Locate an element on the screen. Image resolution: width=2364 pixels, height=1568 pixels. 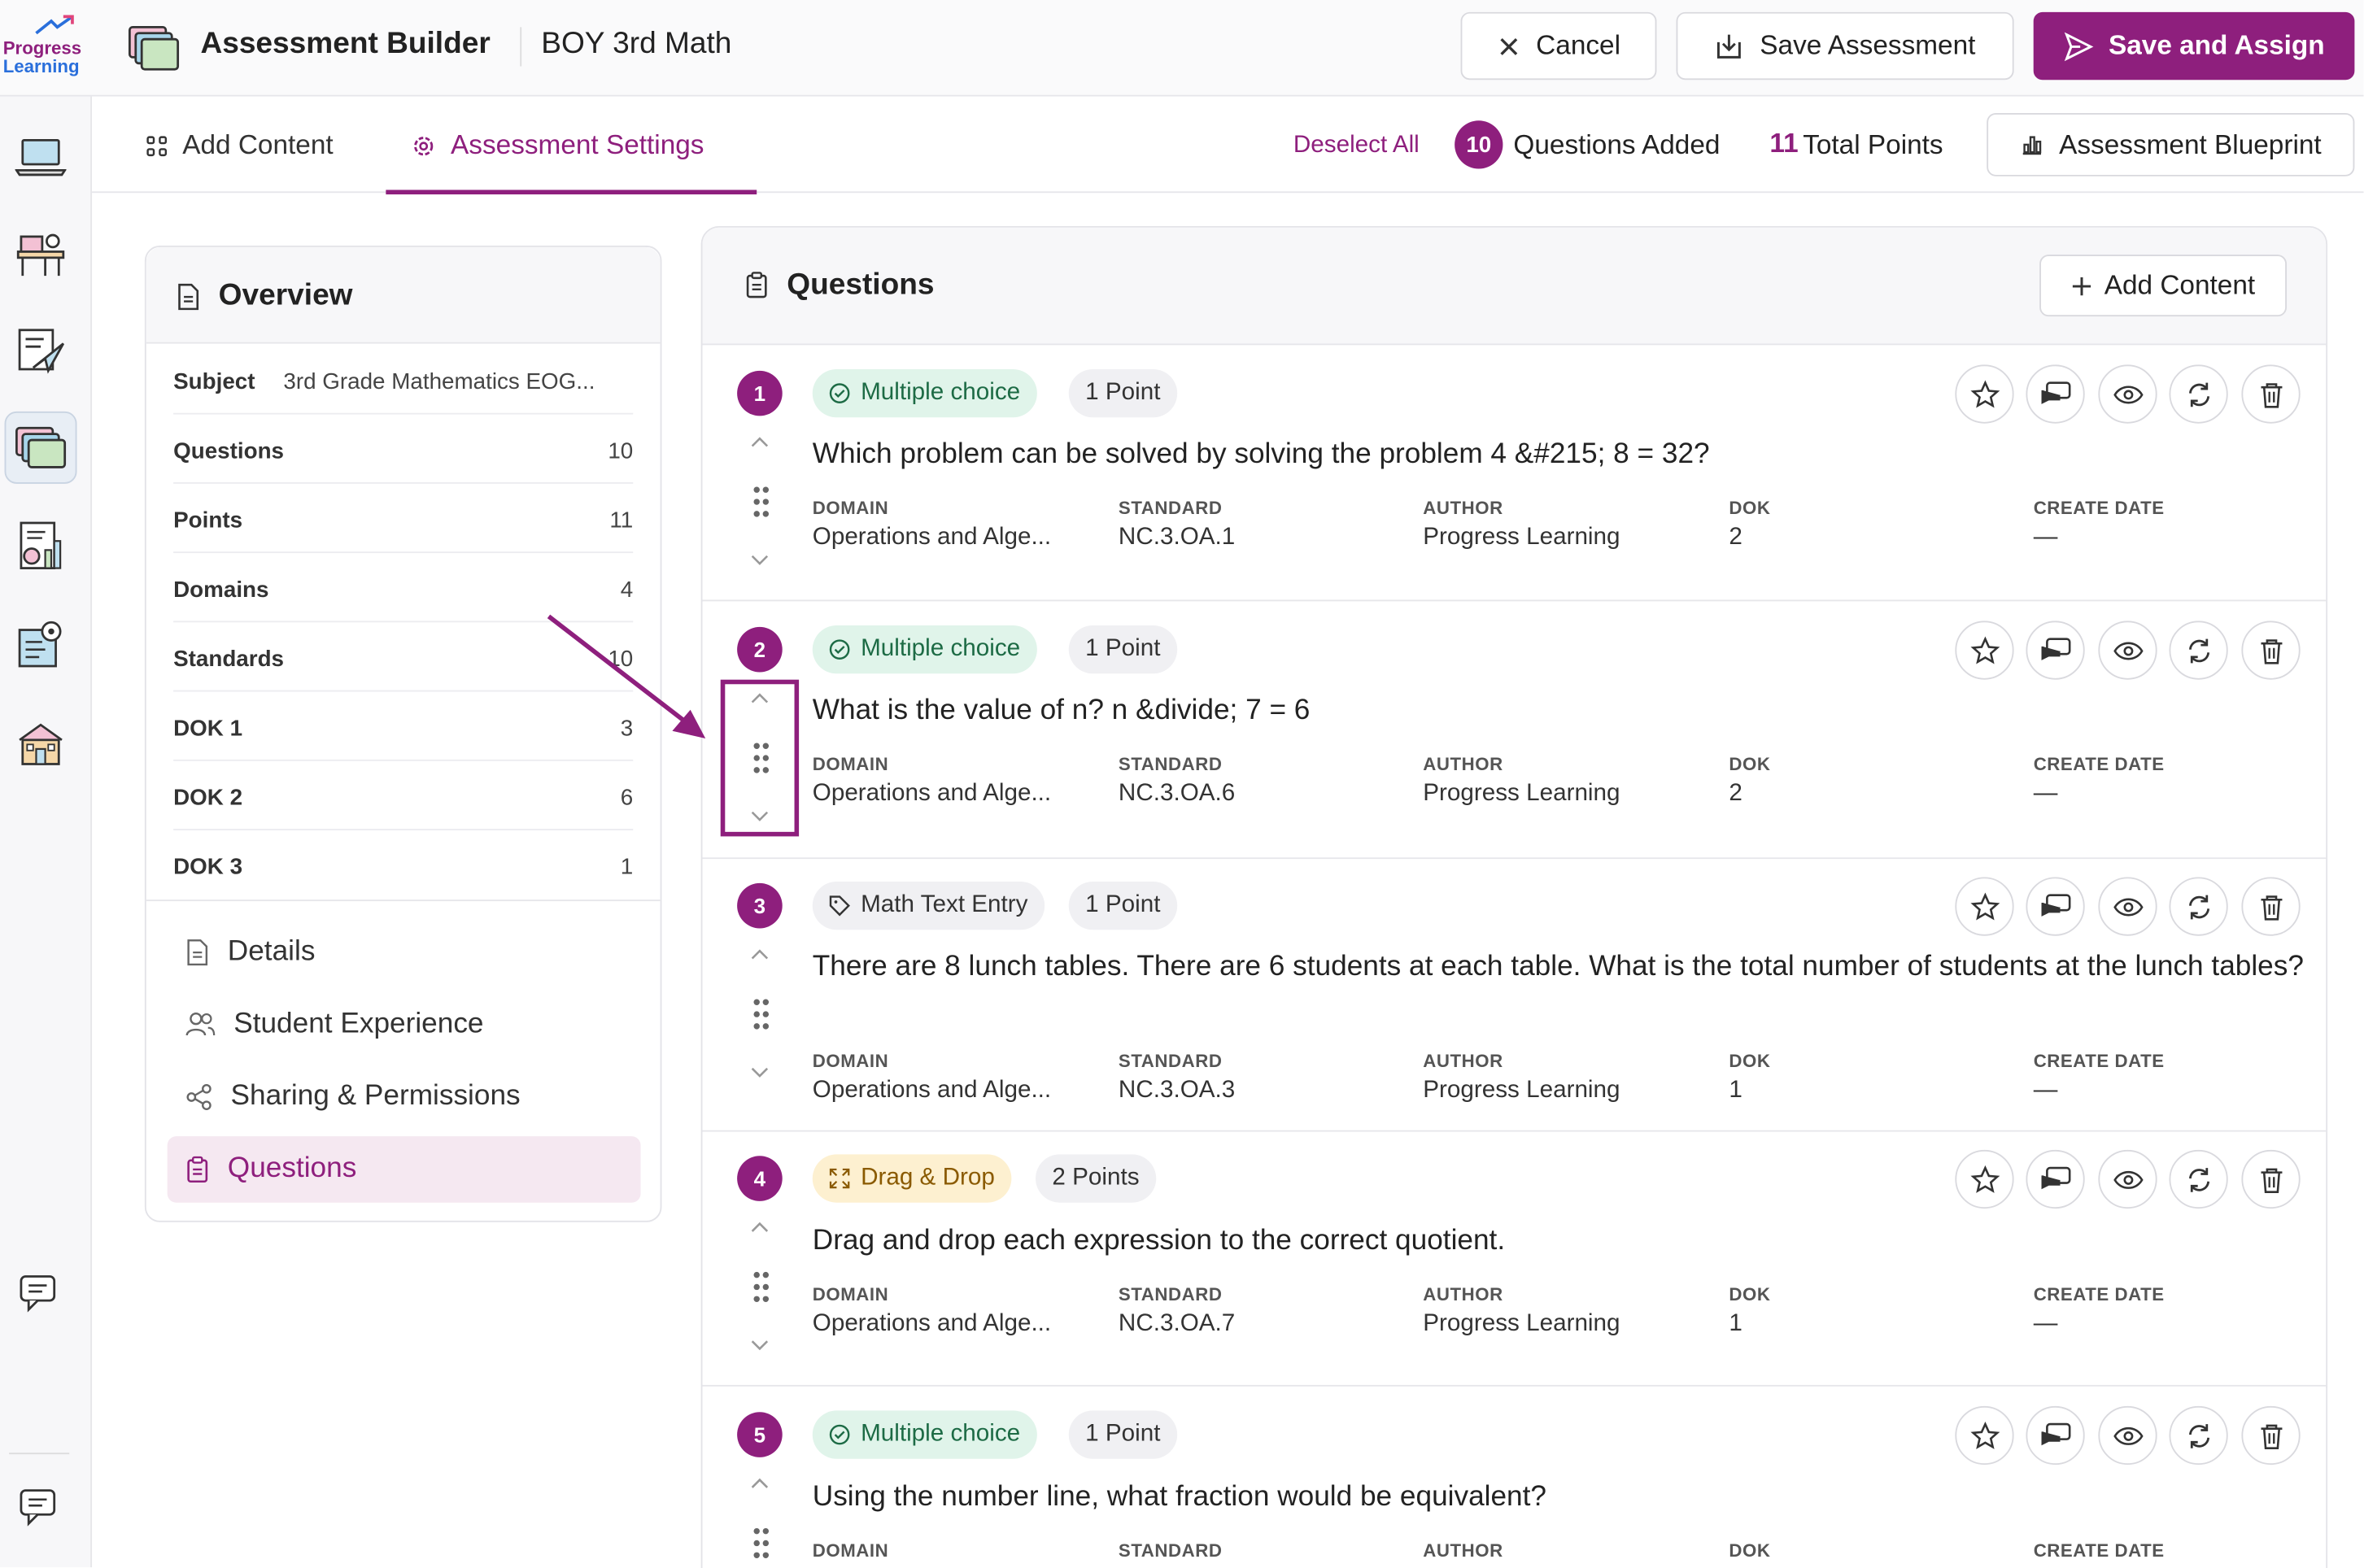
document-icon is located at coordinates (188, 297).